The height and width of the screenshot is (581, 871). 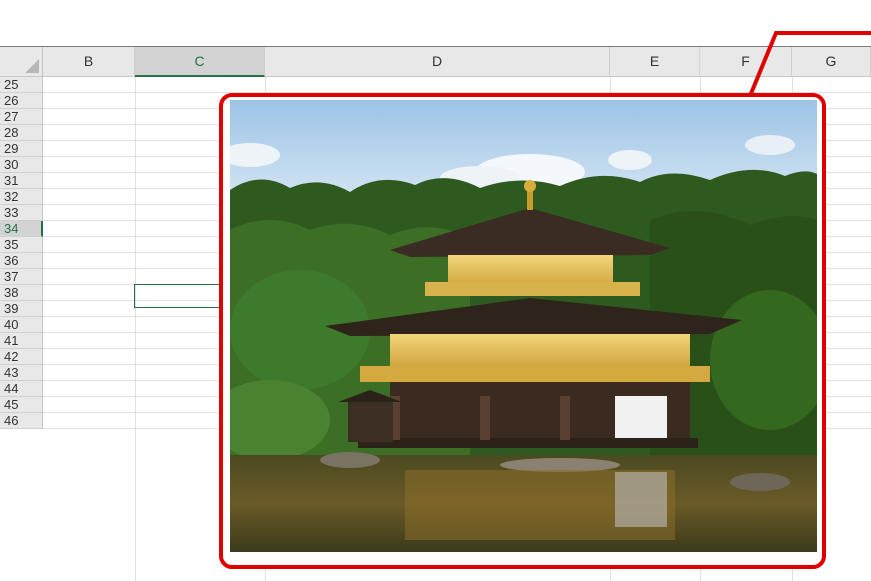 What do you see at coordinates (437, 62) in the screenshot?
I see `column-header-d: D` at bounding box center [437, 62].